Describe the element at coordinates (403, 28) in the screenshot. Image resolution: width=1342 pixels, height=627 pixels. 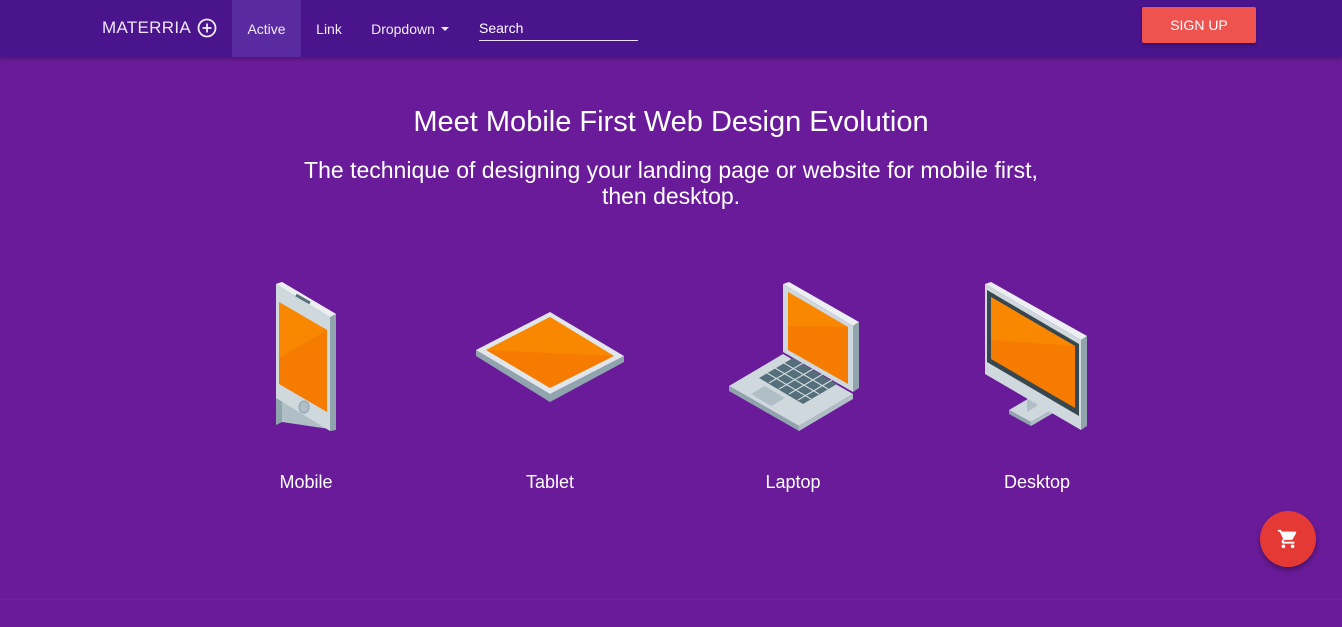
I see `nav-item-label: Dropdown` at that location.